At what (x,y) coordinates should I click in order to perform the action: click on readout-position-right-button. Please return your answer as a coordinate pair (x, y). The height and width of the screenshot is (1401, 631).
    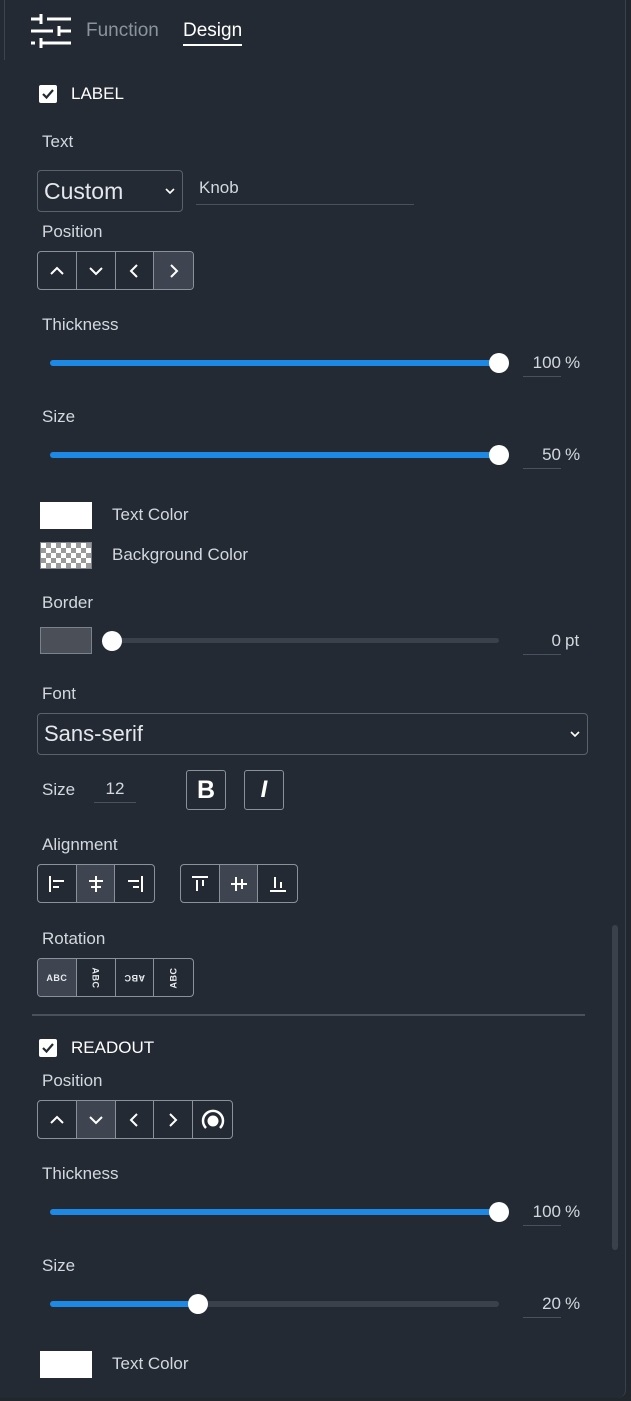
    Looking at the image, I should click on (174, 1119).